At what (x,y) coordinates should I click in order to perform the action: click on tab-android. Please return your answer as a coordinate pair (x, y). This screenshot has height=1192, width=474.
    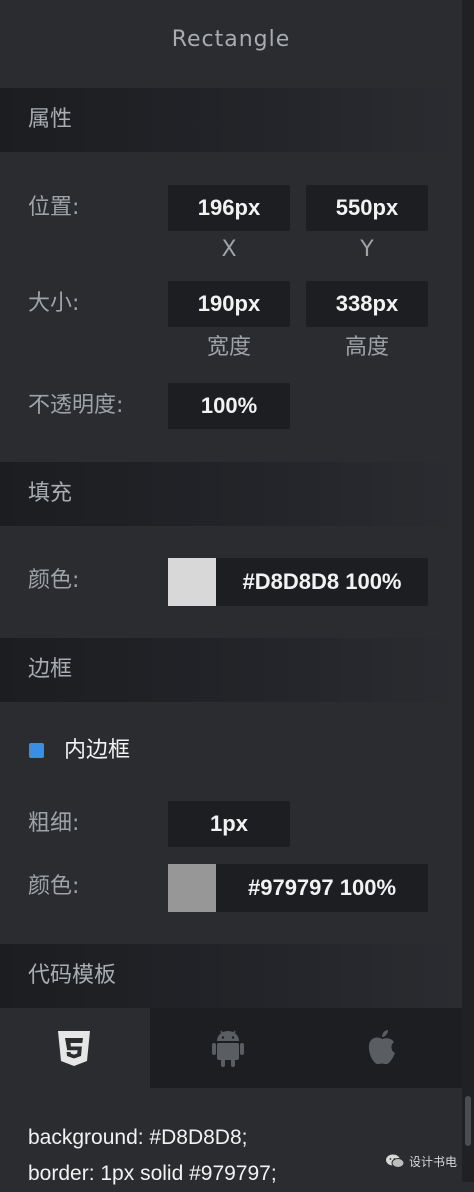
    Looking at the image, I should click on (228, 1048).